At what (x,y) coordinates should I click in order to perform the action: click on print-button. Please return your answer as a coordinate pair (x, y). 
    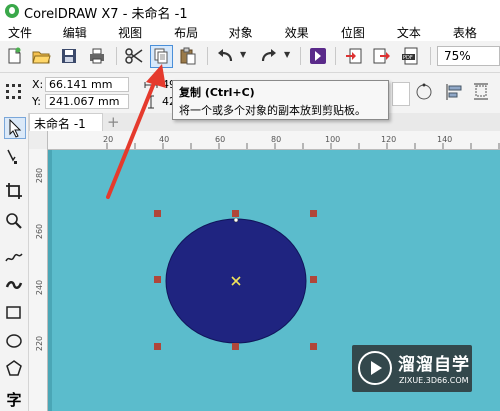
    Looking at the image, I should click on (97, 56).